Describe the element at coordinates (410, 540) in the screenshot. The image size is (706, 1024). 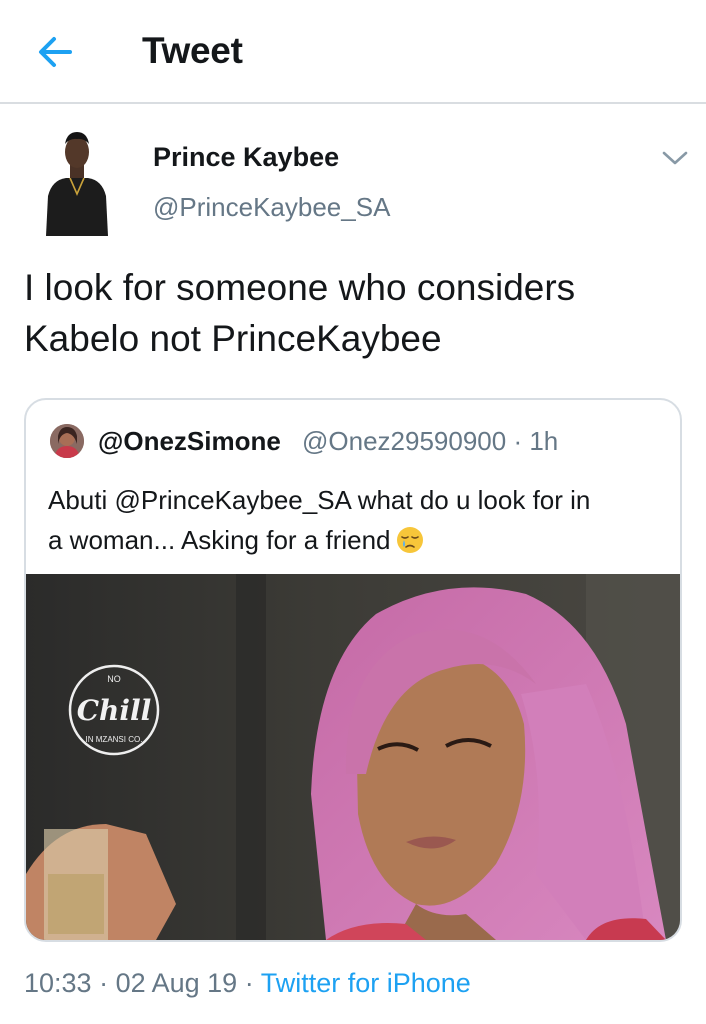
I see `sleepy-face-emoji-icon` at that location.